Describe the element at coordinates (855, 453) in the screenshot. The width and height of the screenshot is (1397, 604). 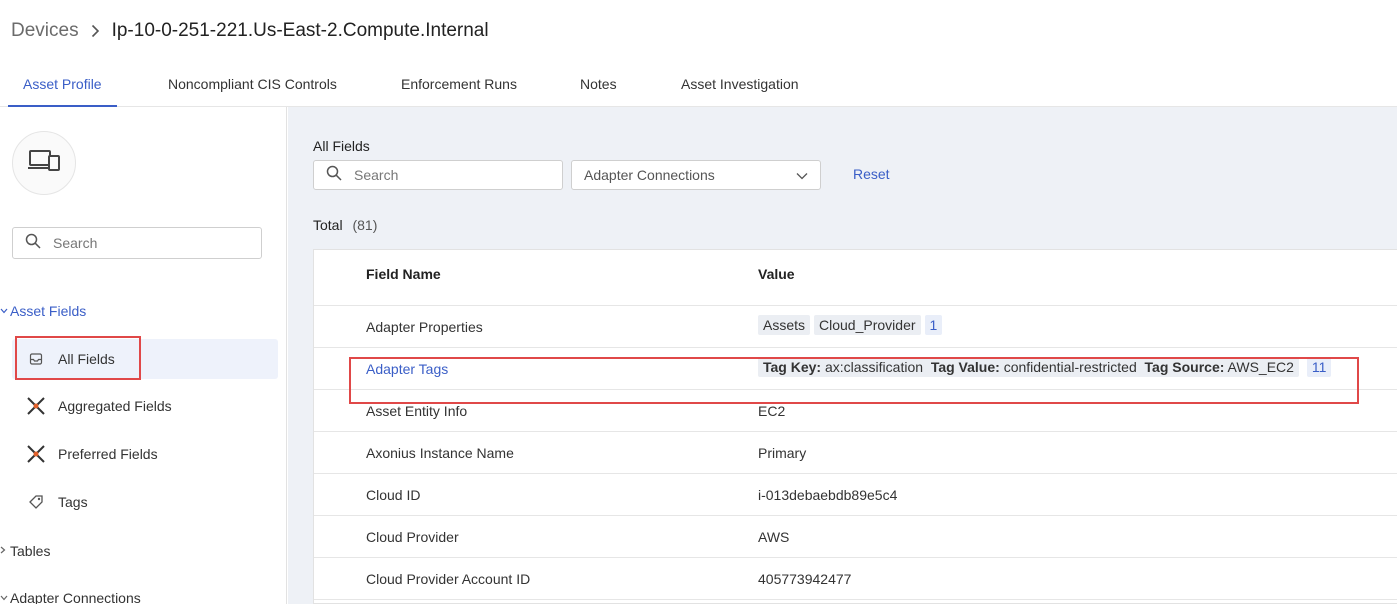
I see `table-row: Axonius Instance Name Primary` at that location.